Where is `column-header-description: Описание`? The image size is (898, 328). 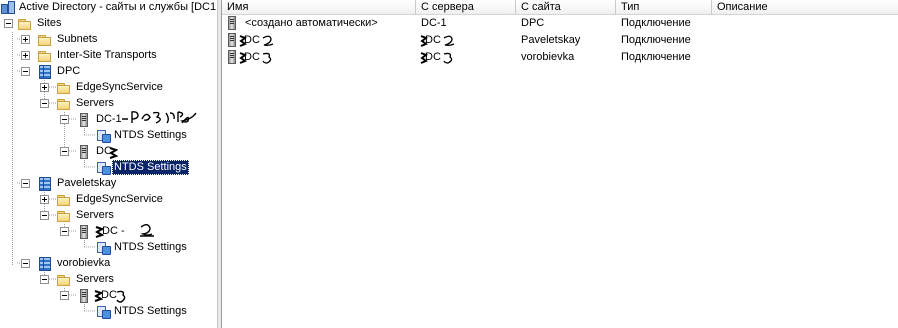
column-header-description: Описание is located at coordinates (805, 7).